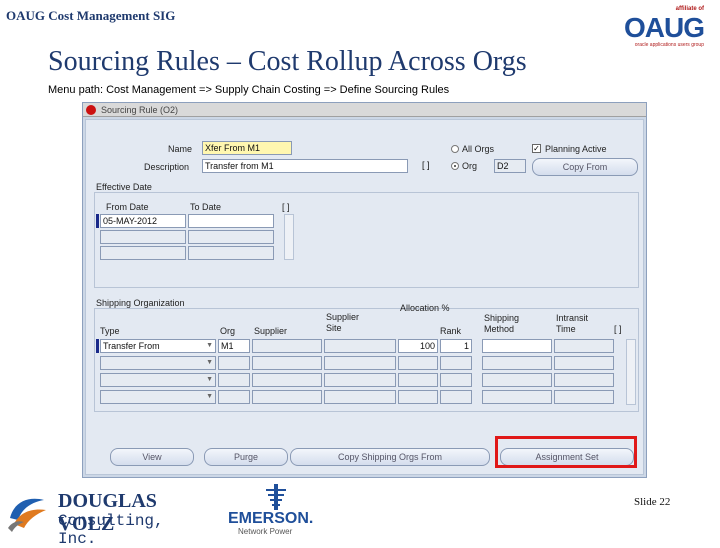 Image resolution: width=720 pixels, height=548 pixels. Describe the element at coordinates (584, 346) in the screenshot. I see `intransit-time-cell` at that location.